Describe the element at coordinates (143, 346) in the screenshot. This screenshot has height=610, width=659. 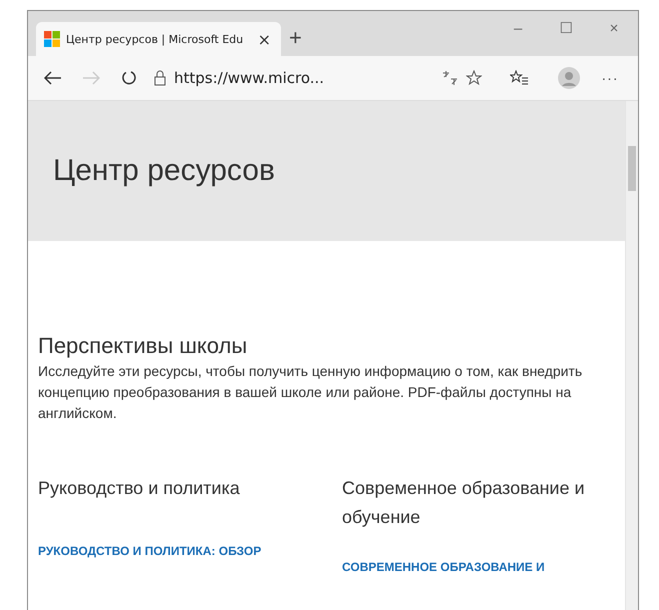
I see `section-title: Перспективы школы` at that location.